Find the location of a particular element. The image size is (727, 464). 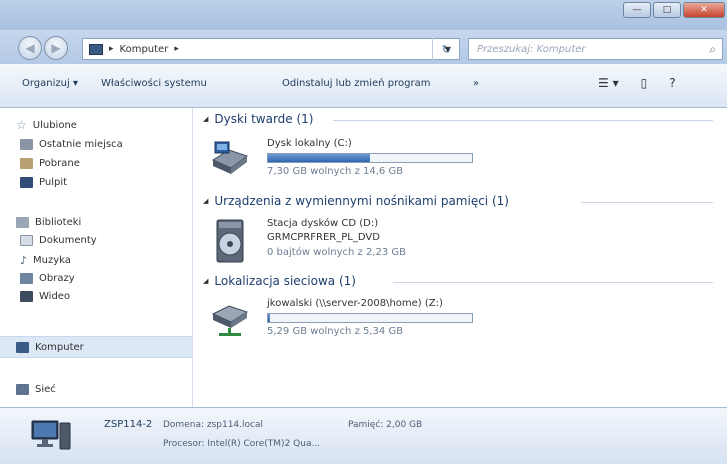

search-input: Przeszukaj: Komputer ⌕ is located at coordinates (595, 49).